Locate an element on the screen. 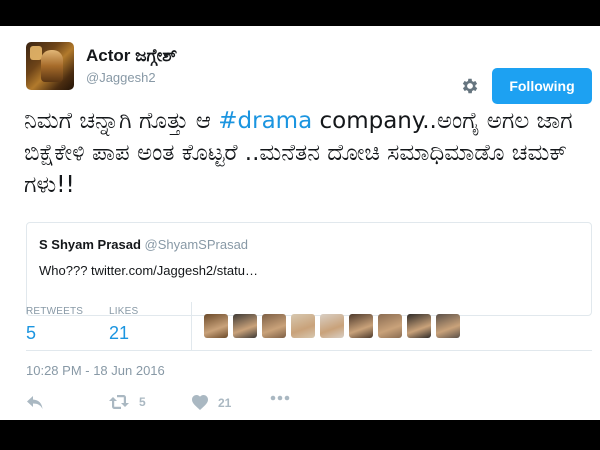 This screenshot has width=600, height=450. likes-label: LIKES is located at coordinates (124, 311).